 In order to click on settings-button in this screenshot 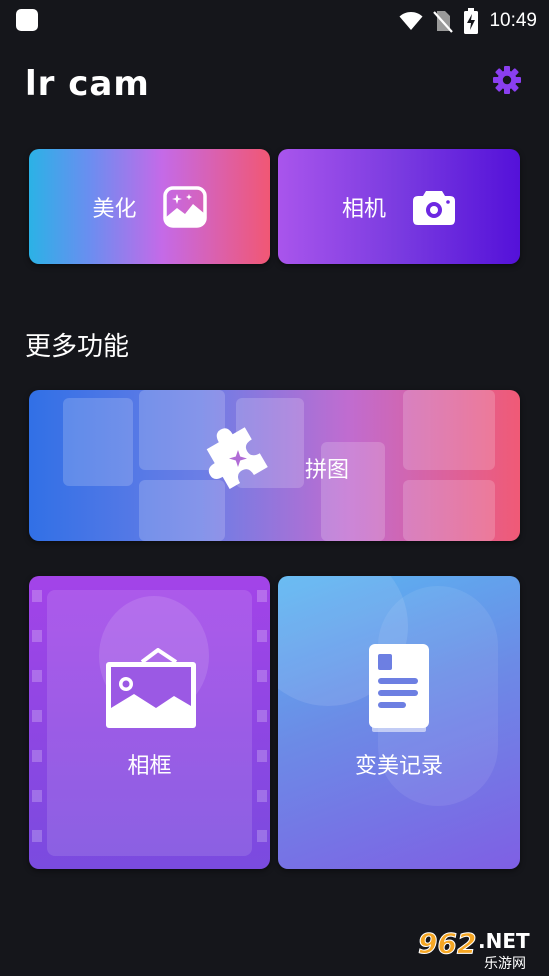, I will do `click(507, 80)`.